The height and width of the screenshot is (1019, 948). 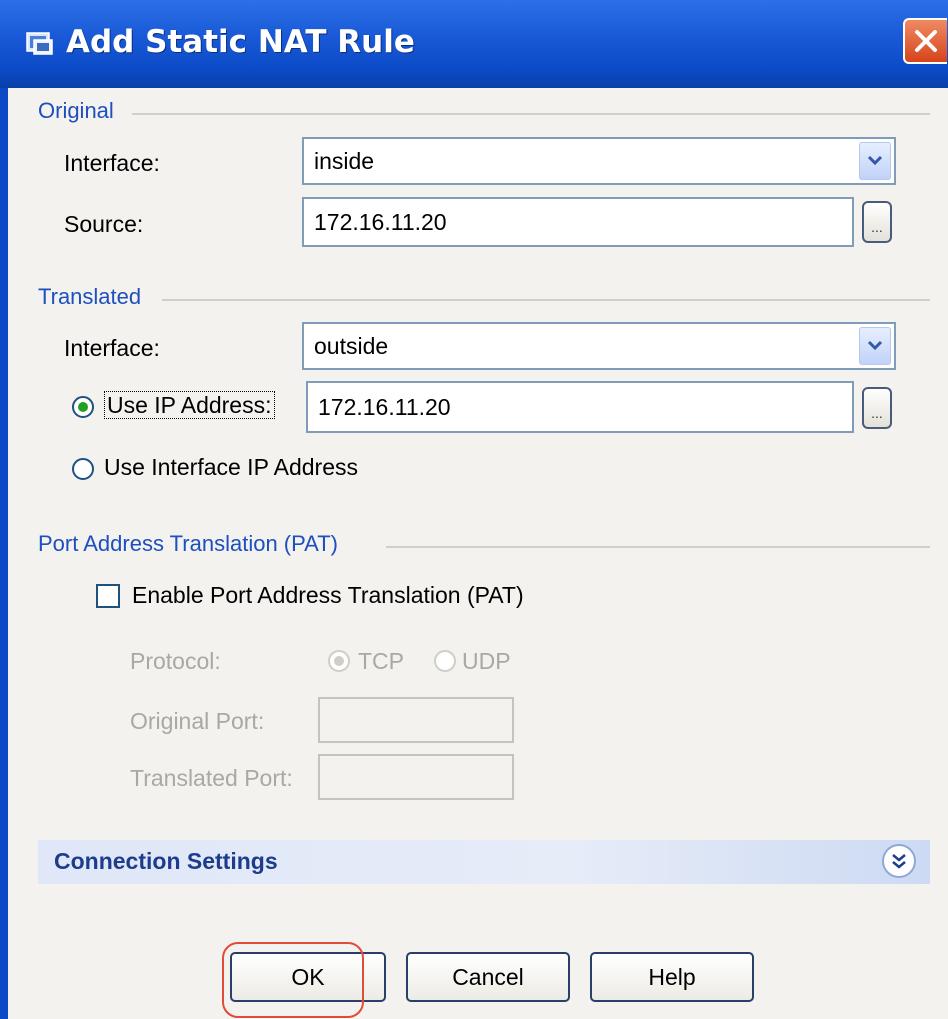 What do you see at coordinates (83, 469) in the screenshot?
I see `use-interface-ip-radio` at bounding box center [83, 469].